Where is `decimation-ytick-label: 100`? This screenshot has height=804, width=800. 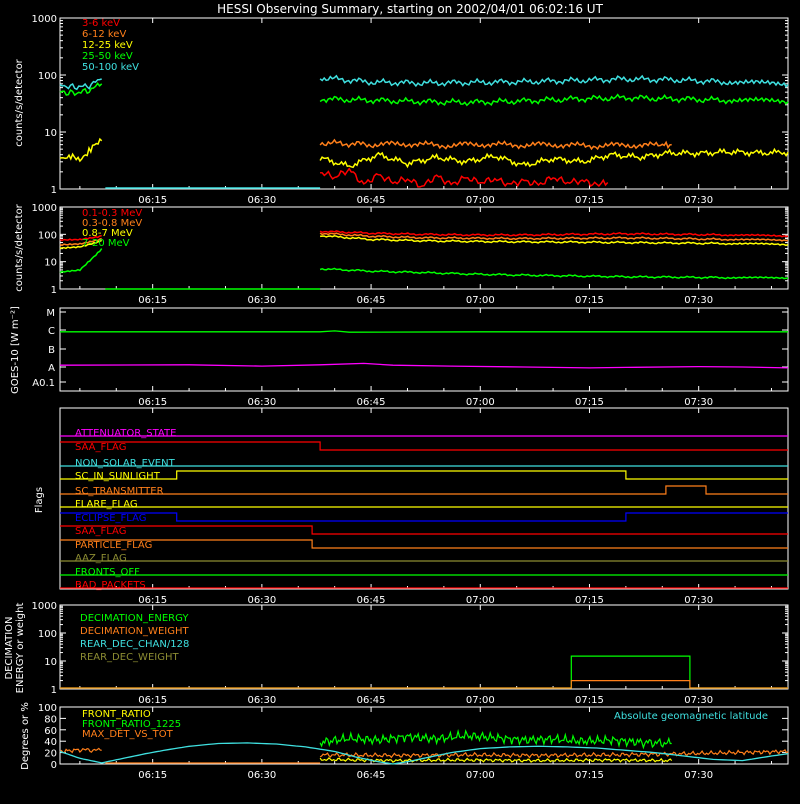
decimation-ytick-label: 100 is located at coordinates (47, 634).